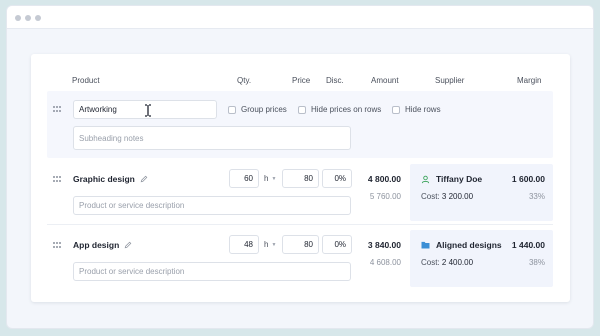 This screenshot has width=600, height=336. I want to click on line-item-name: Graphic design, so click(110, 179).